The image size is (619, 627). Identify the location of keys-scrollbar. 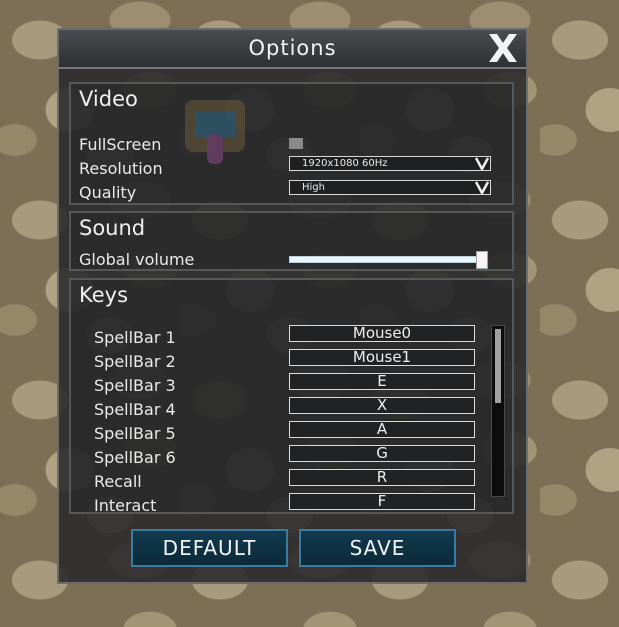
(498, 411).